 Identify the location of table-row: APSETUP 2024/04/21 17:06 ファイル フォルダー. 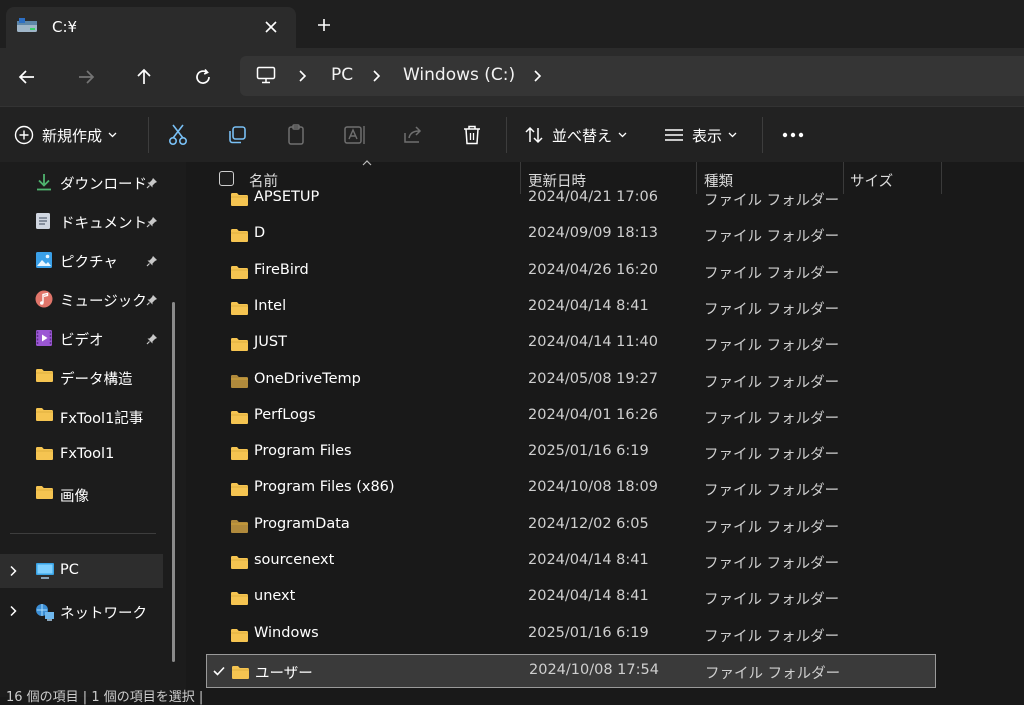
(571, 199).